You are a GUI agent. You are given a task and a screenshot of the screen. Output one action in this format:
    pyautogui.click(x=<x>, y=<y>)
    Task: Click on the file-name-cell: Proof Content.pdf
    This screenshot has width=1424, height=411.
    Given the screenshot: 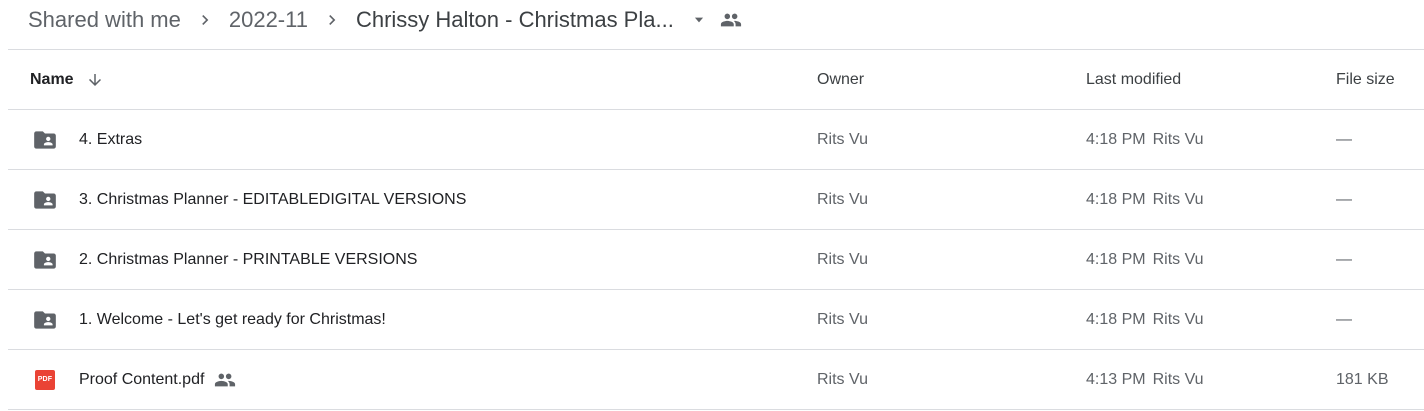 What is the action you would take?
    pyautogui.click(x=157, y=379)
    